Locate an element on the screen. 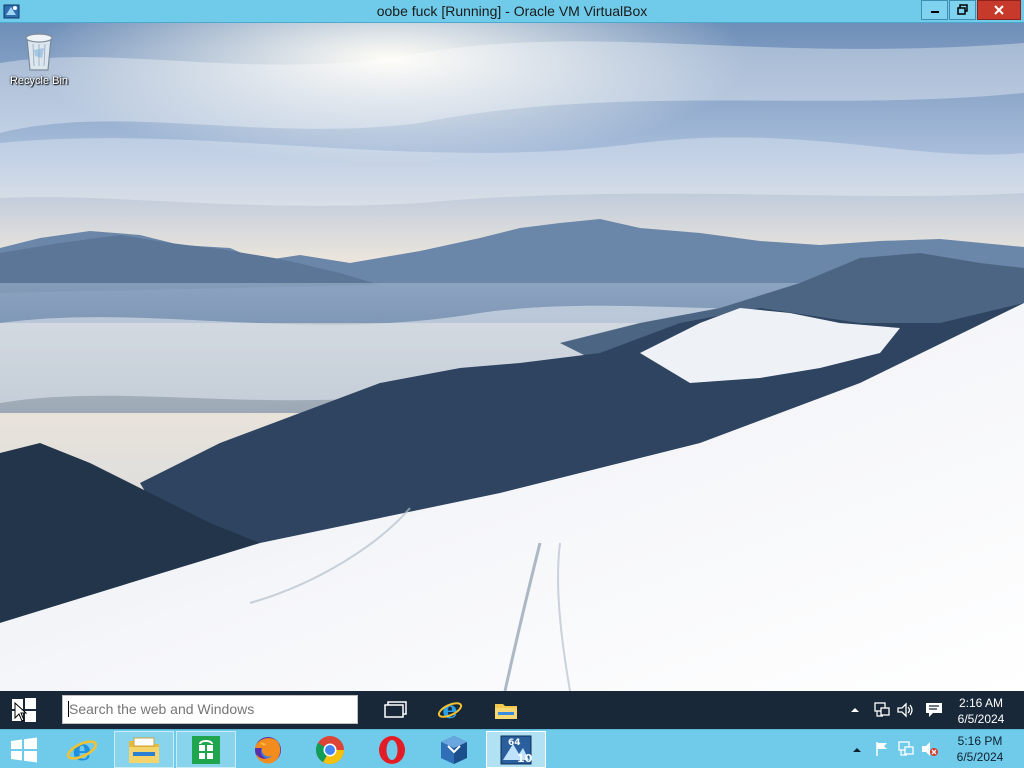 The image size is (1024, 768). host-vm-window-button: 64 10 is located at coordinates (516, 749).